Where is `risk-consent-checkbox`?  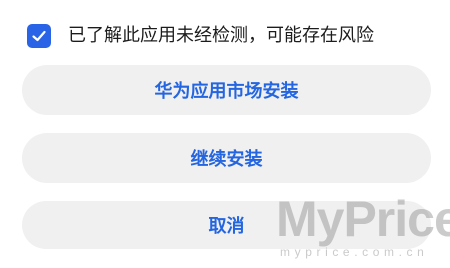 risk-consent-checkbox is located at coordinates (39, 36).